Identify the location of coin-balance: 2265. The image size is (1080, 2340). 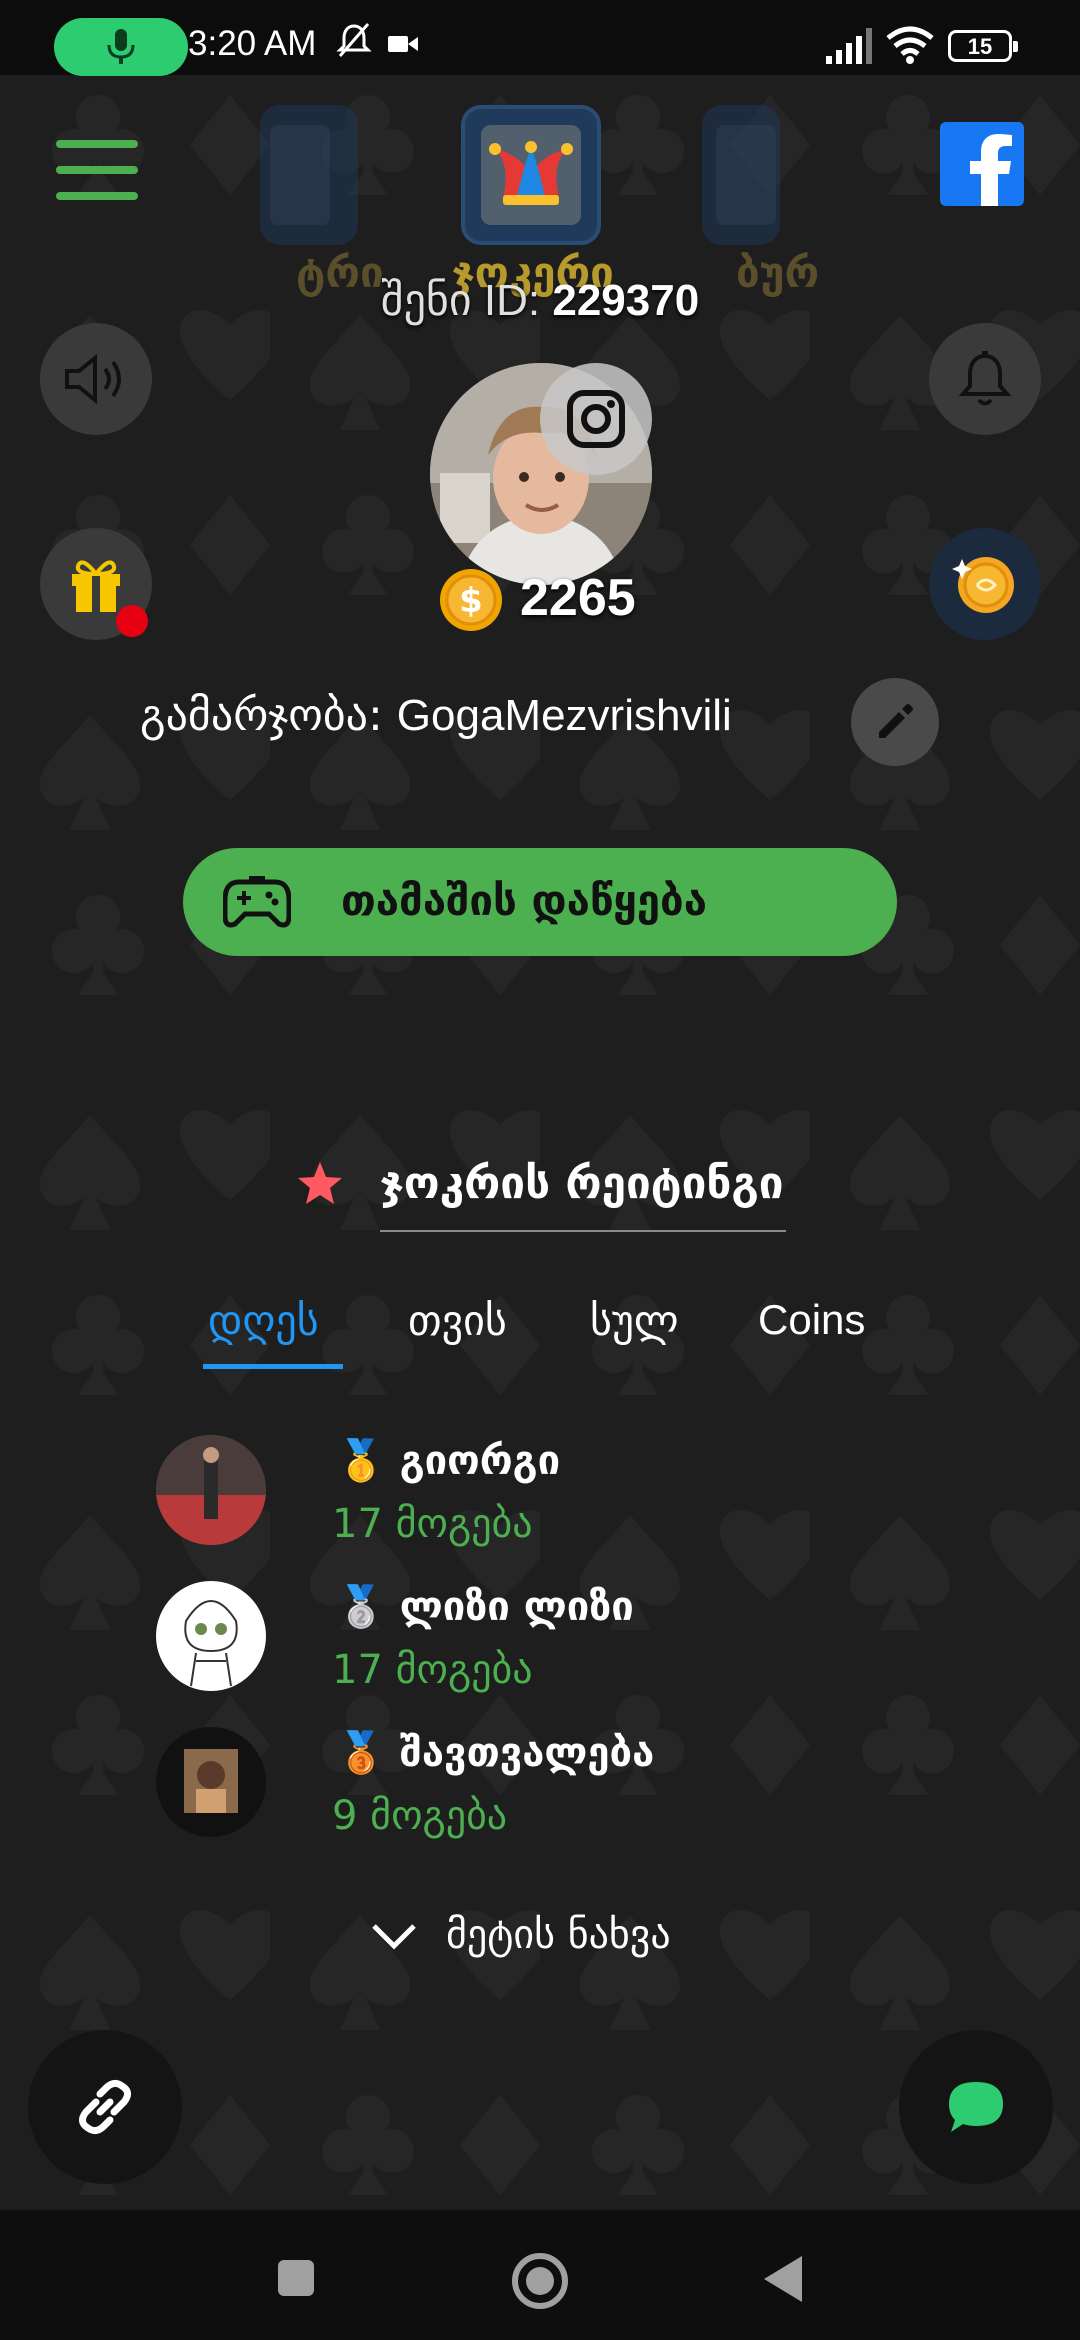
(578, 598).